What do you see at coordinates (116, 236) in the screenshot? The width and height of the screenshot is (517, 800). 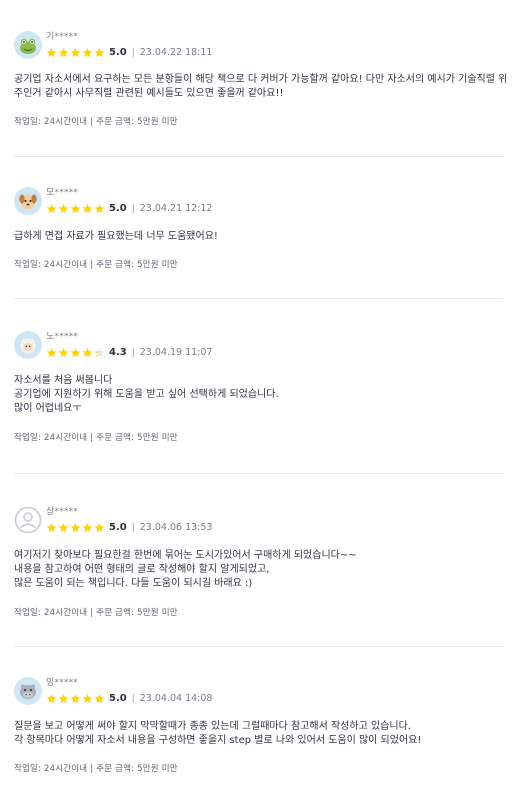 I see `review-text-line: 급하게 면접 자료가 필요했는데 너무 도움됐어요!` at bounding box center [116, 236].